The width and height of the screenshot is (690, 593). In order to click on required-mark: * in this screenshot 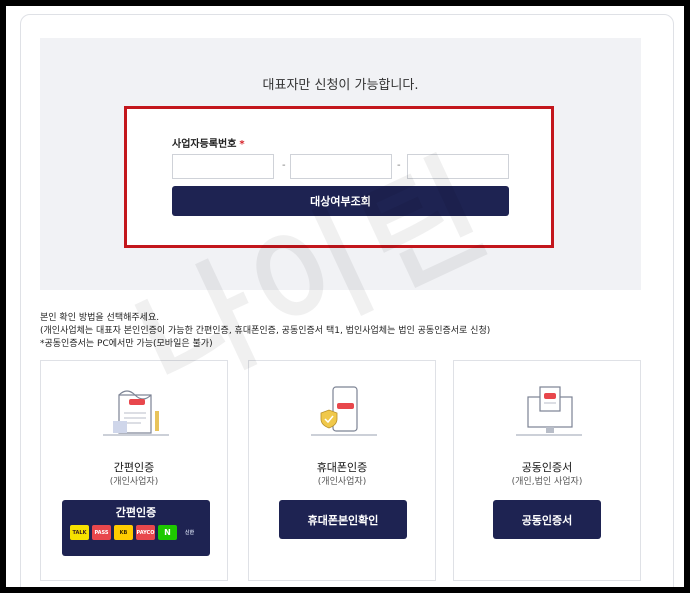, I will do `click(242, 144)`.